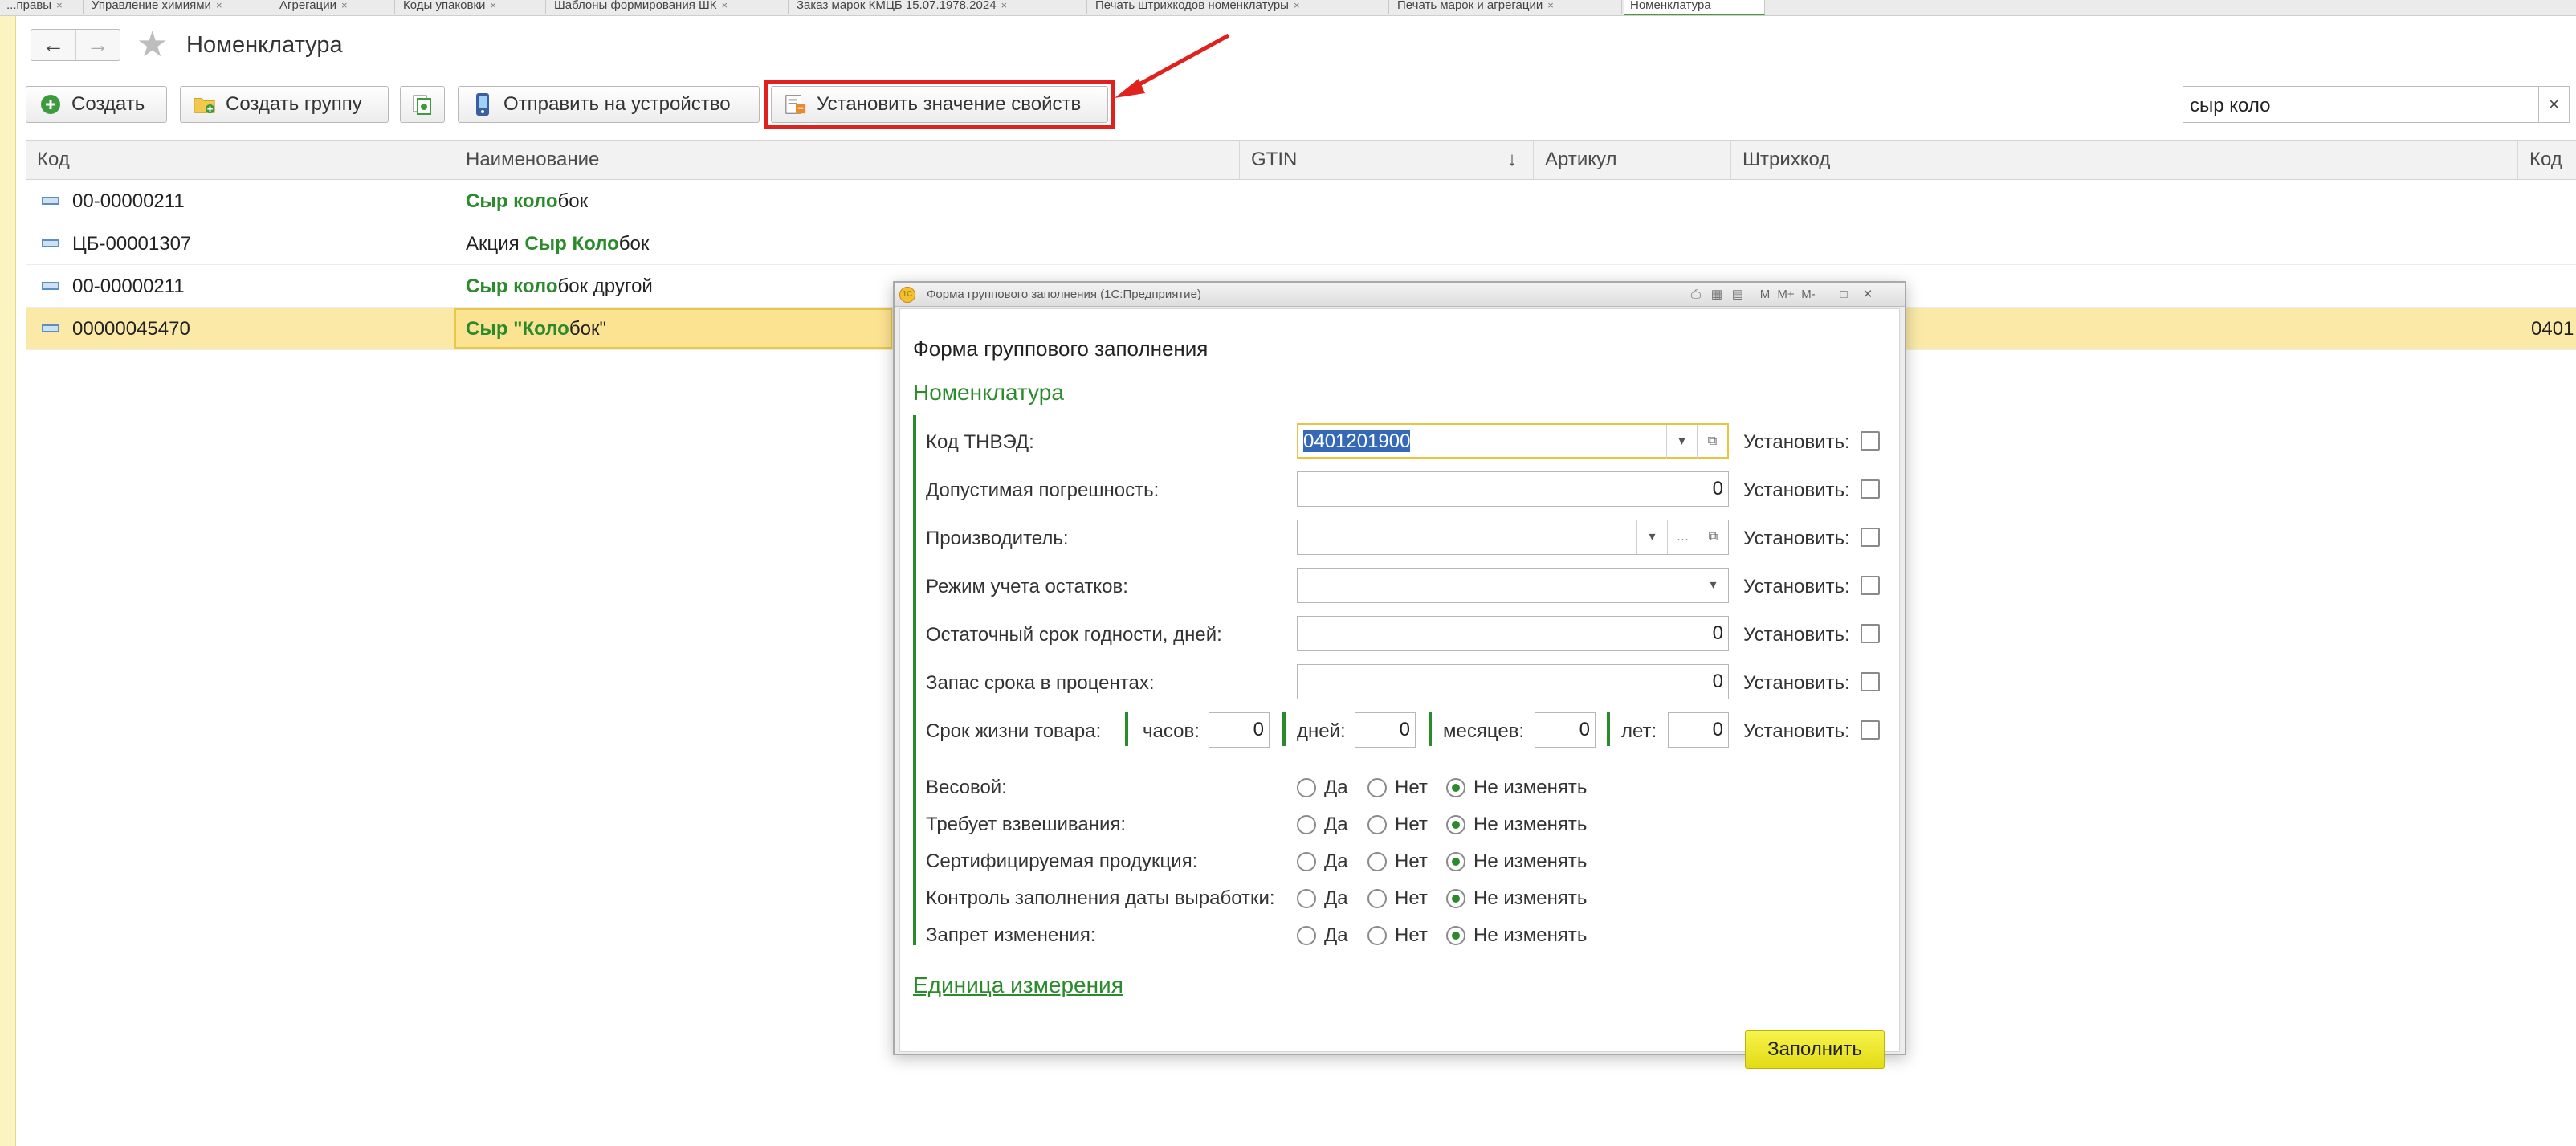 The width and height of the screenshot is (2576, 1146). Describe the element at coordinates (1018, 986) in the screenshot. I see `unit-of-measure-link: Единица измерения` at that location.